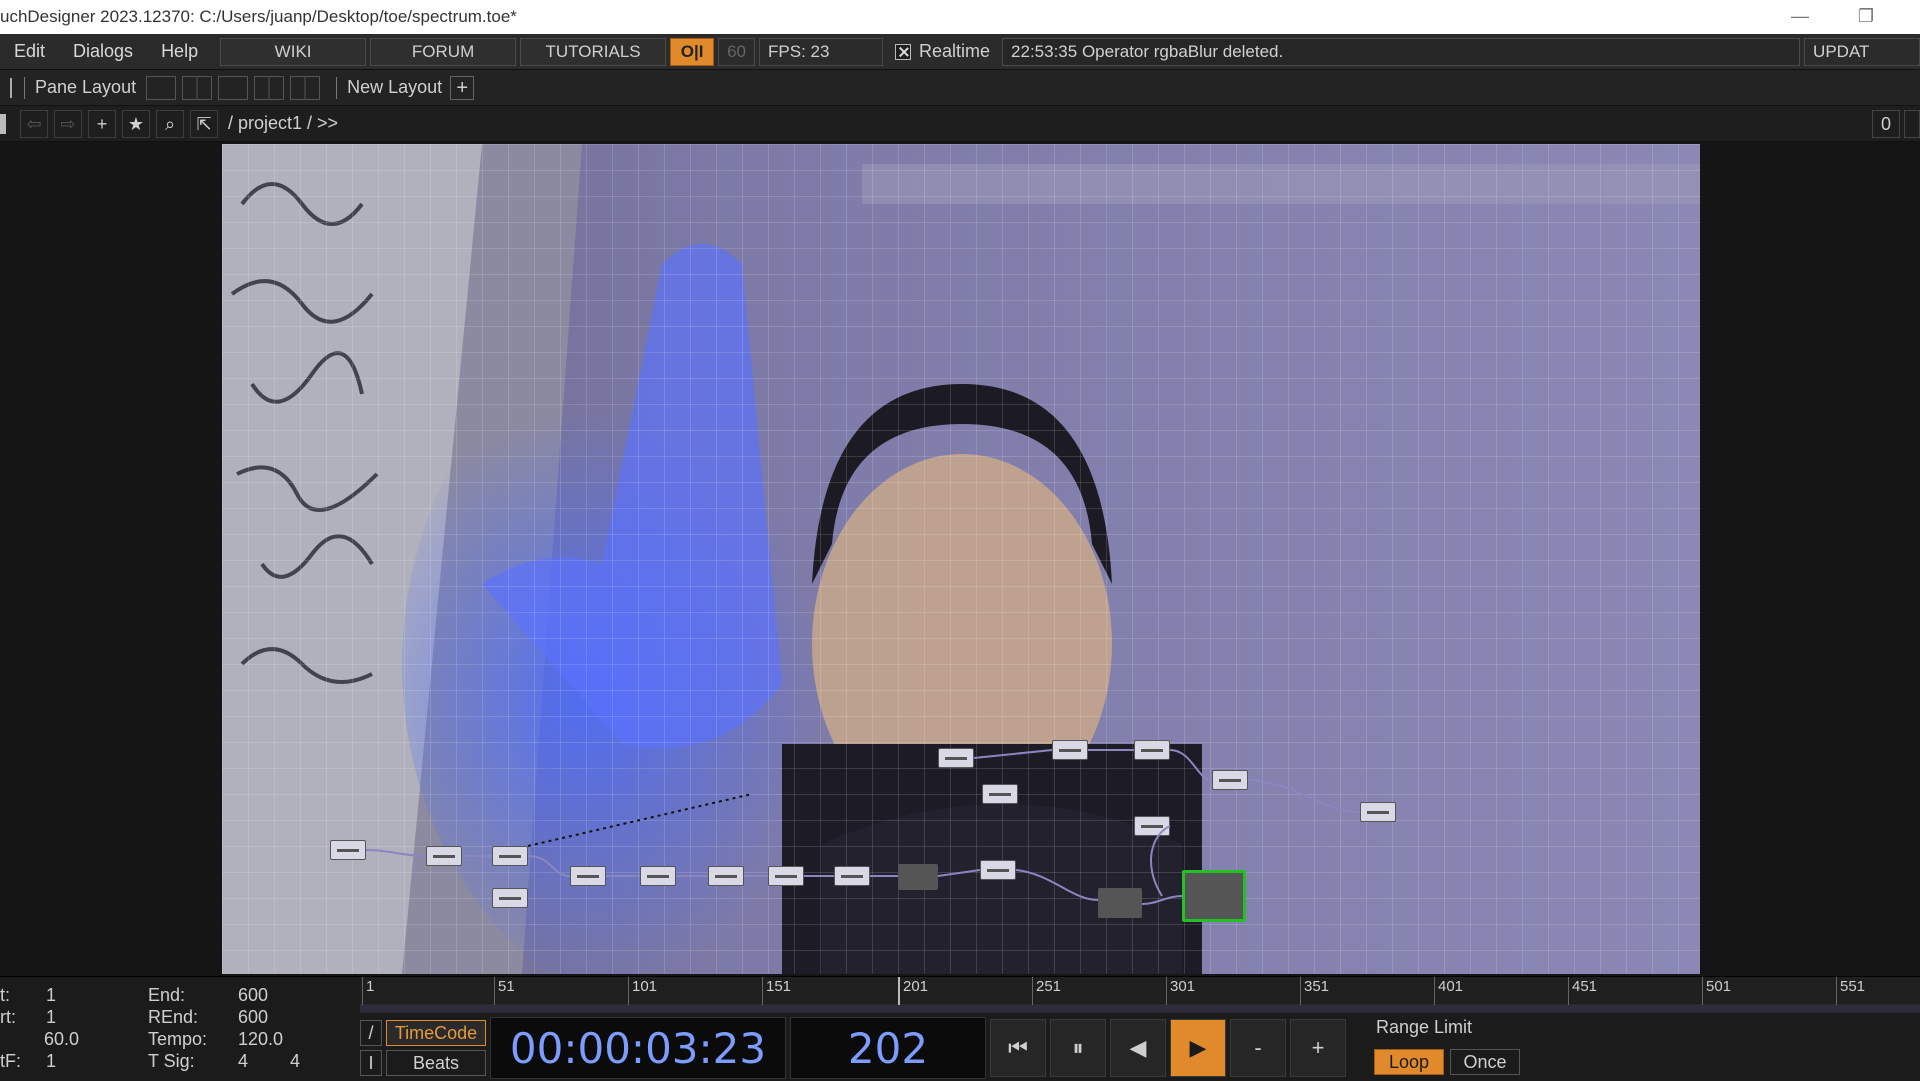  Describe the element at coordinates (436, 1063) in the screenshot. I see `beats-mode-button: Beats` at that location.